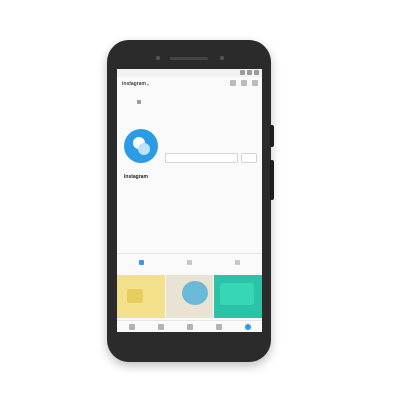 The width and height of the screenshot is (400, 400). I want to click on power-button, so click(272, 136).